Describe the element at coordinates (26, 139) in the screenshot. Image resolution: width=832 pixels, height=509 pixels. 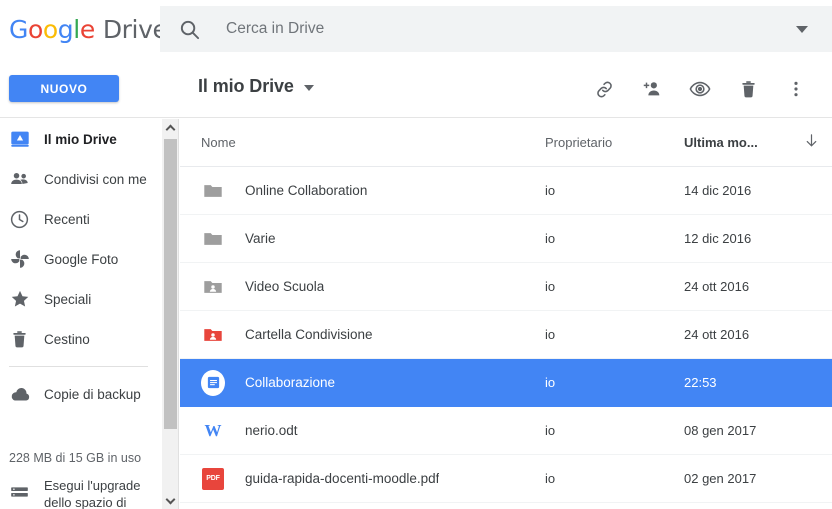
I see `drive-computer-icon` at that location.